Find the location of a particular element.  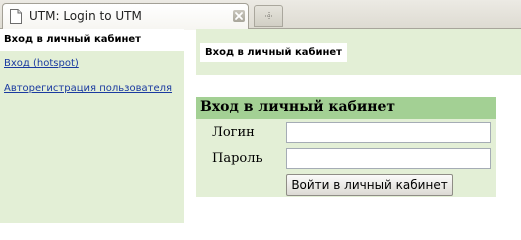

tab-strip: UTM: Login to UTM is located at coordinates (260, 15).